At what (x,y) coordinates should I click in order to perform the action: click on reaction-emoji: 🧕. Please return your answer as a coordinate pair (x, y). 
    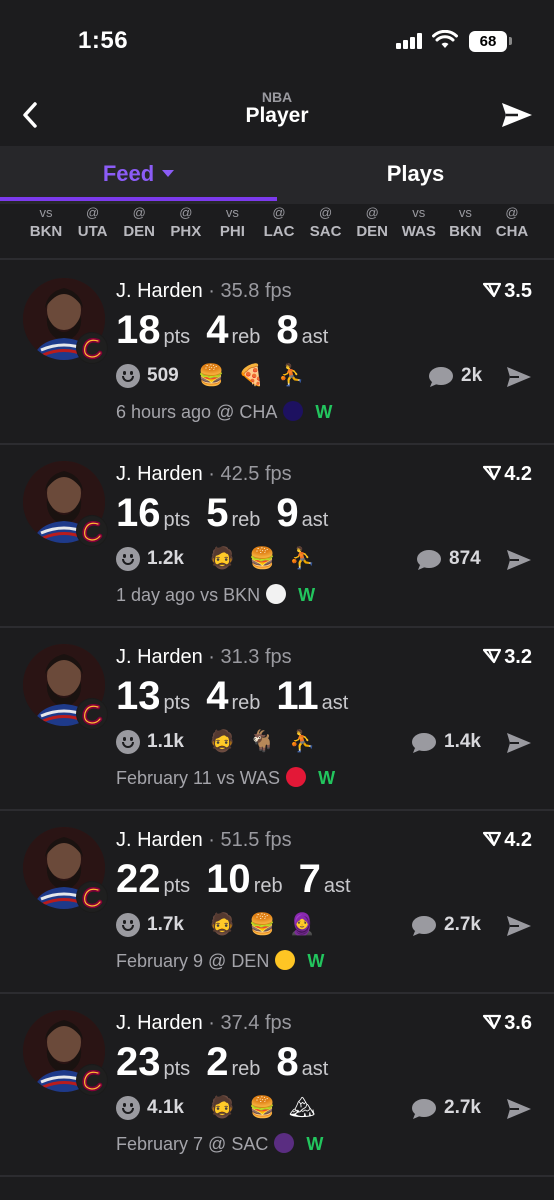
    Looking at the image, I should click on (302, 925).